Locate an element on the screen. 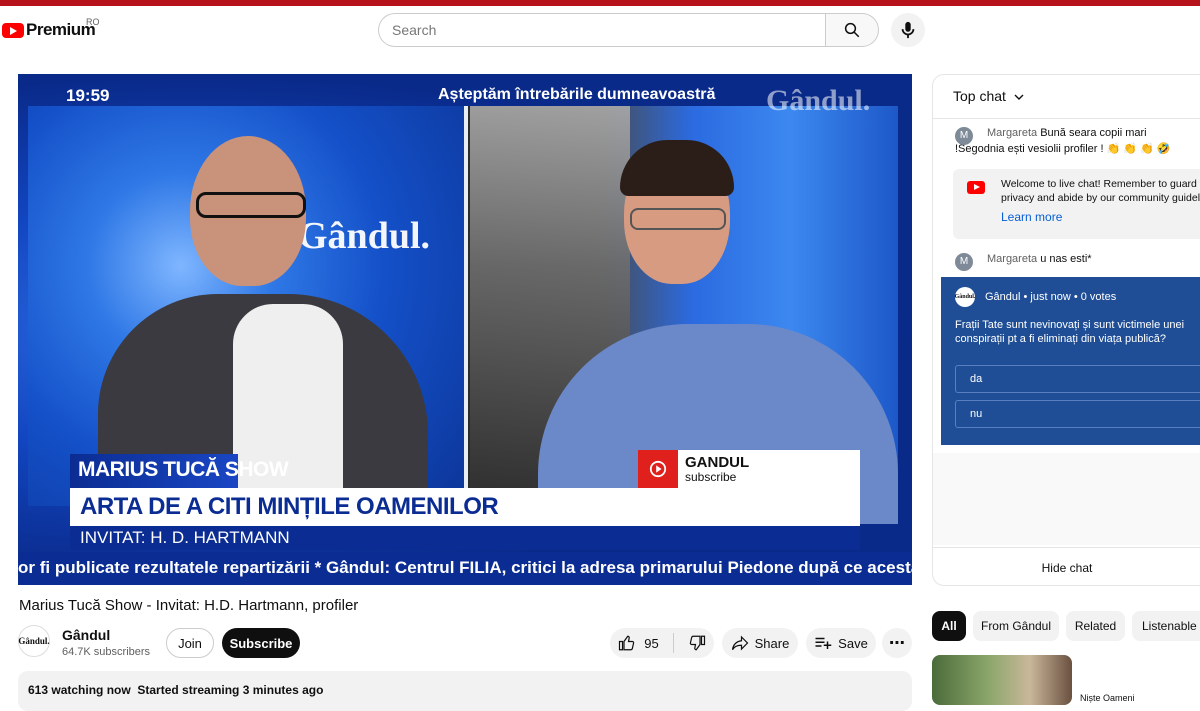  search-button is located at coordinates (852, 30).